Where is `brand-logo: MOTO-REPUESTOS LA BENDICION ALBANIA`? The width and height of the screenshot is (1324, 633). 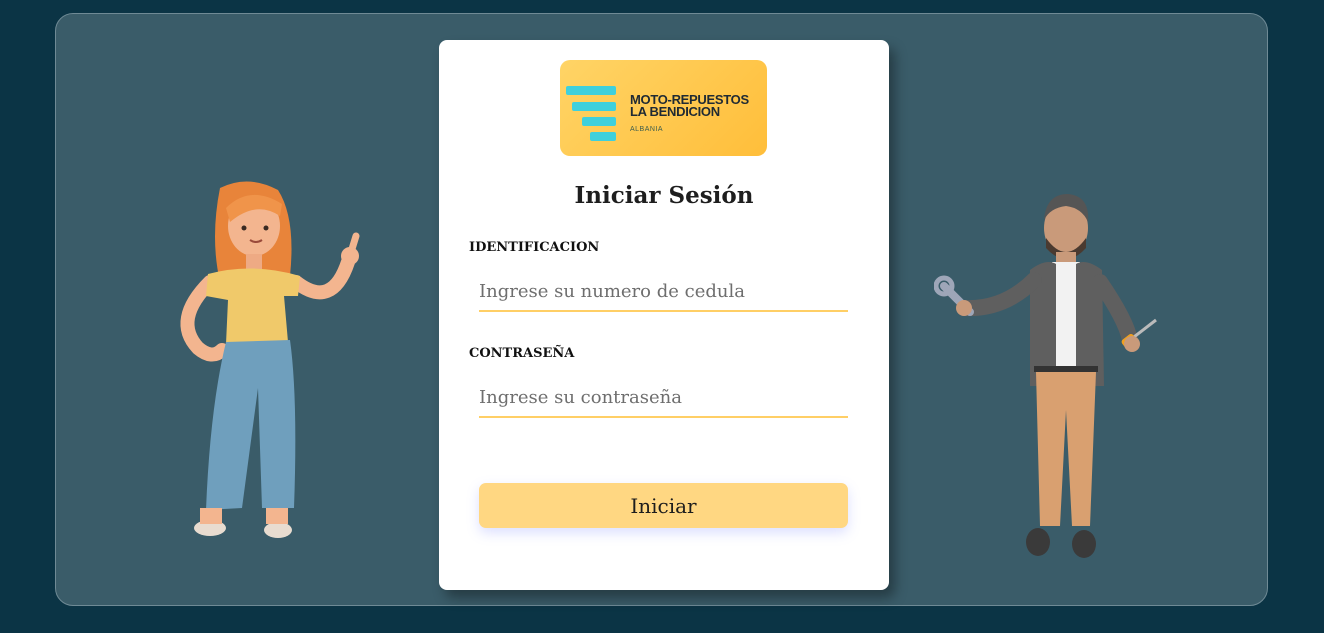 brand-logo: MOTO-REPUESTOS LA BENDICION ALBANIA is located at coordinates (663, 108).